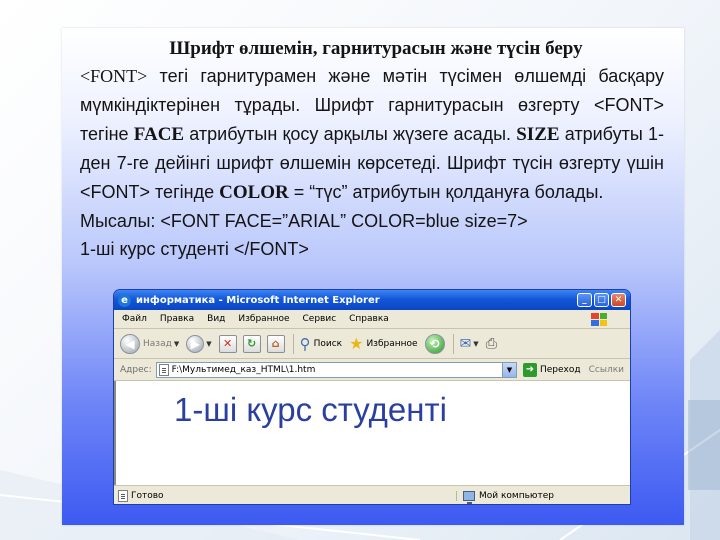 The width and height of the screenshot is (720, 540). What do you see at coordinates (305, 343) in the screenshot?
I see `search-icon: ⚲` at bounding box center [305, 343].